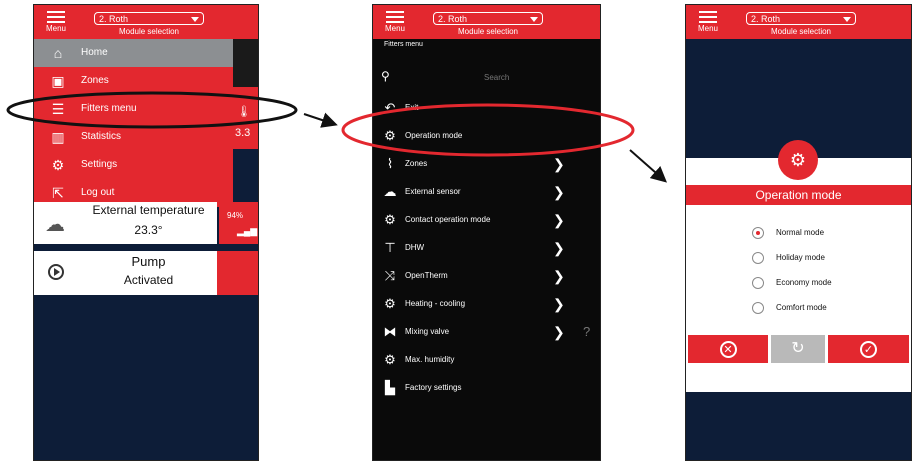 This screenshot has width=924, height=468. I want to click on home-icon: ⌂, so click(58, 53).